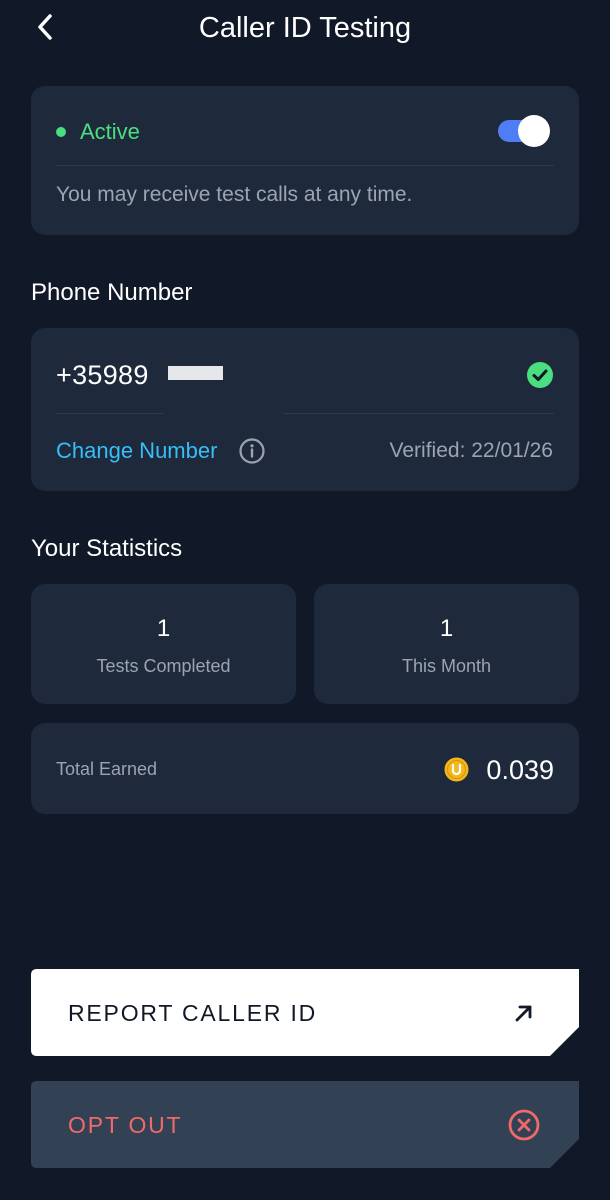 This screenshot has width=610, height=1200. What do you see at coordinates (305, 165) in the screenshot?
I see `status-divider` at bounding box center [305, 165].